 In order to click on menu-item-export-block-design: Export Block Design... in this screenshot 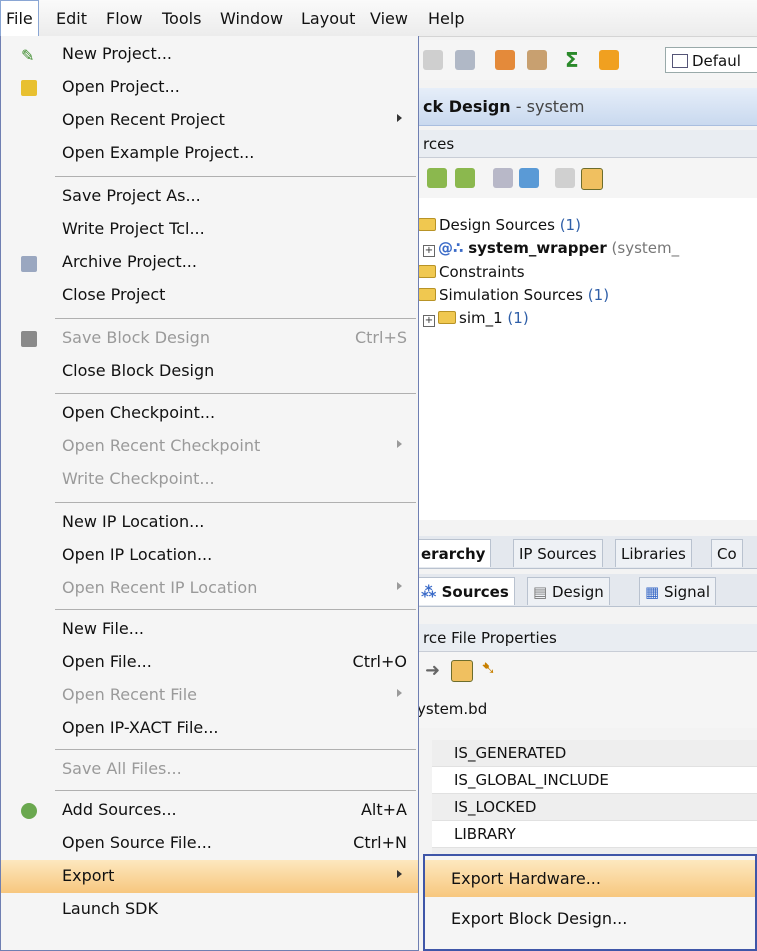, I will do `click(590, 918)`.